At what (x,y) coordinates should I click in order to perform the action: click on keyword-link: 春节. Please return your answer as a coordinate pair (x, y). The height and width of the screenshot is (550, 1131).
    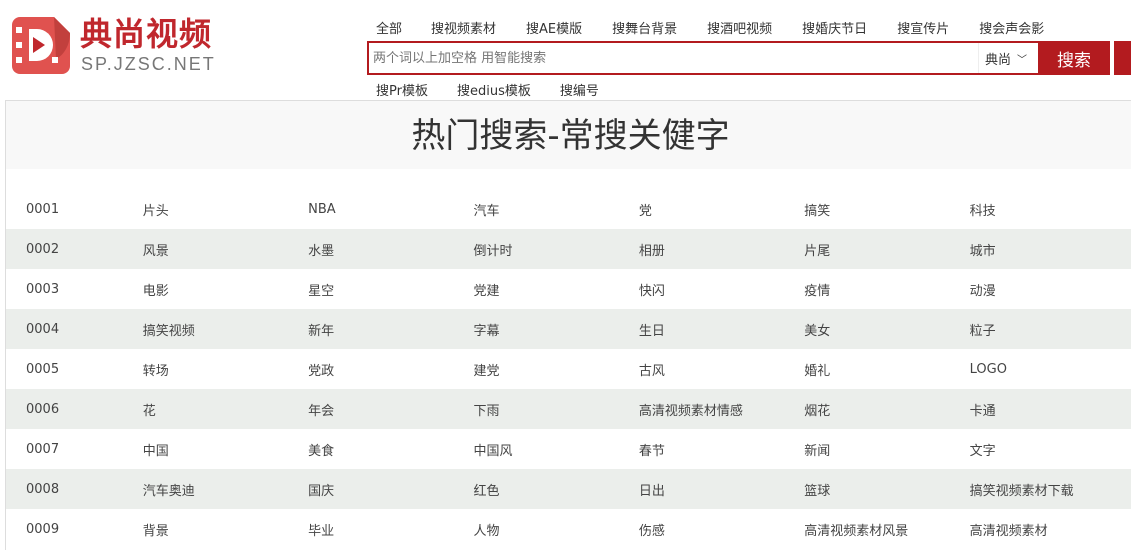
    Looking at the image, I should click on (721, 449).